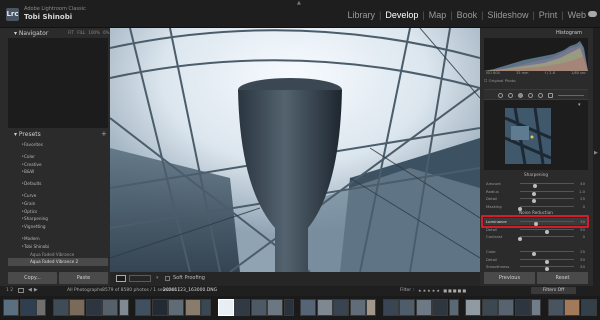 The image size is (600, 320). Describe the element at coordinates (540, 95) in the screenshot. I see `radial-filter-icon` at that location.